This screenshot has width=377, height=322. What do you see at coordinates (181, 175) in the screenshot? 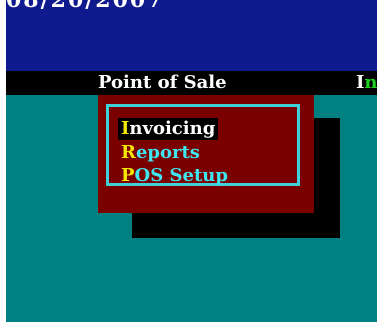
I see `menu-item-label: OS Setup` at bounding box center [181, 175].